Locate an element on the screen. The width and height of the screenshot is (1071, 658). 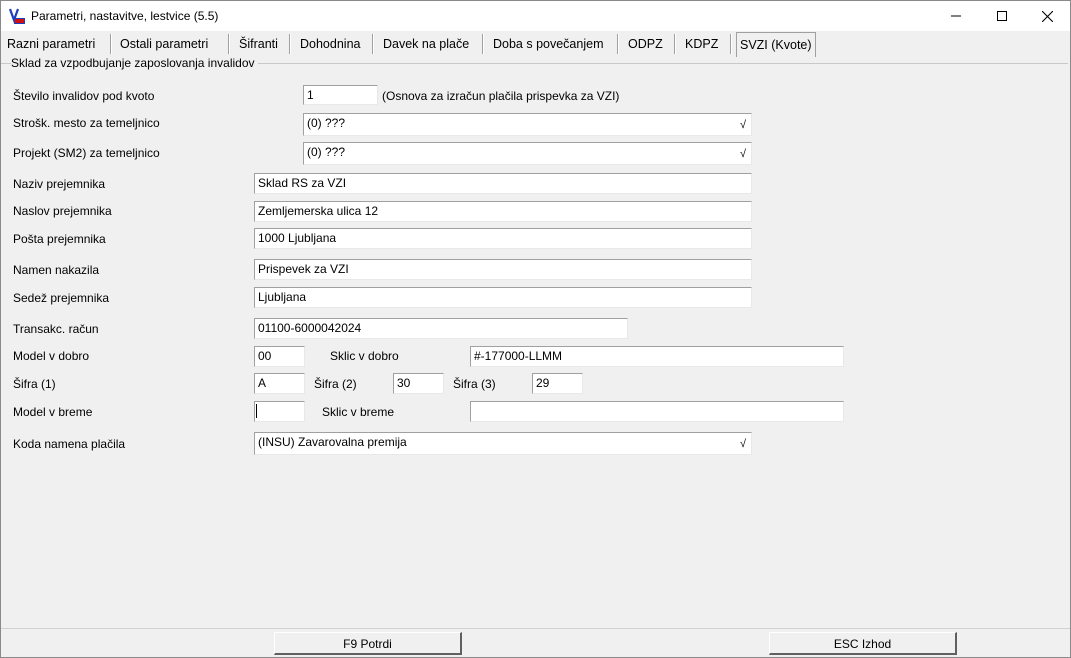
namen-input: Prispevek za VZI is located at coordinates (503, 269).